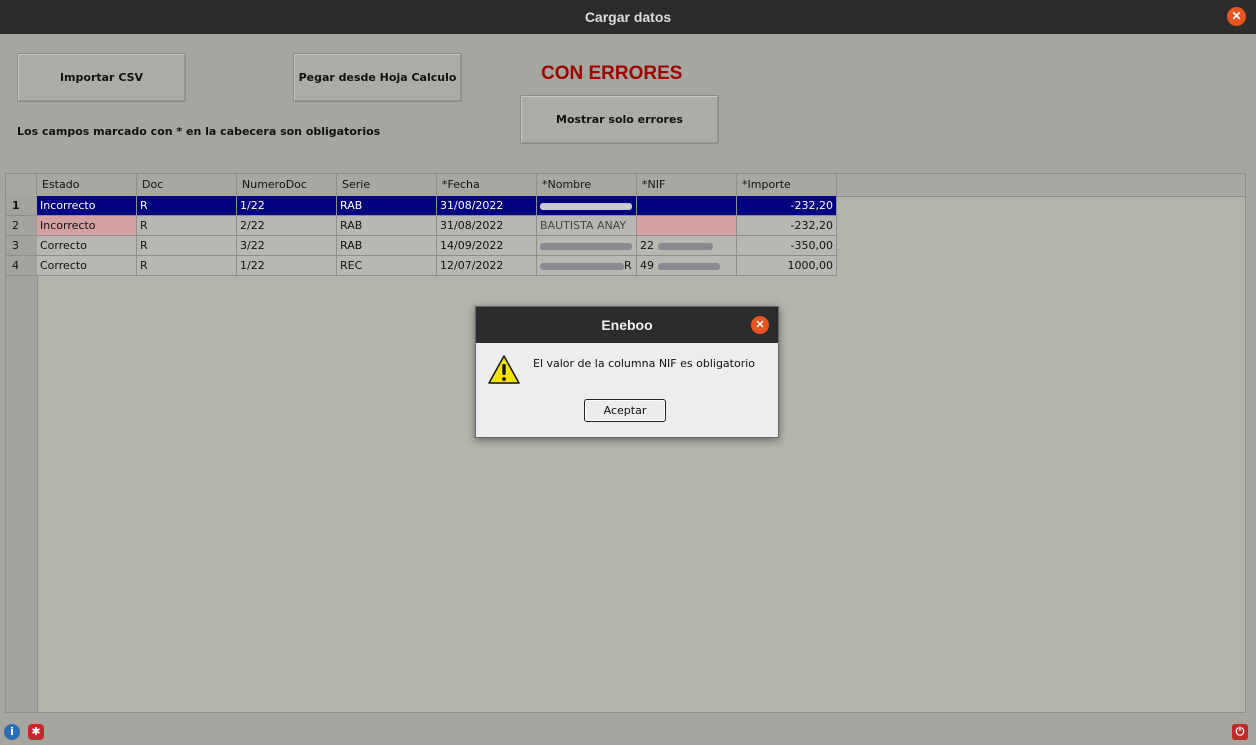 The height and width of the screenshot is (745, 1256). I want to click on info-icon: i, so click(12, 732).